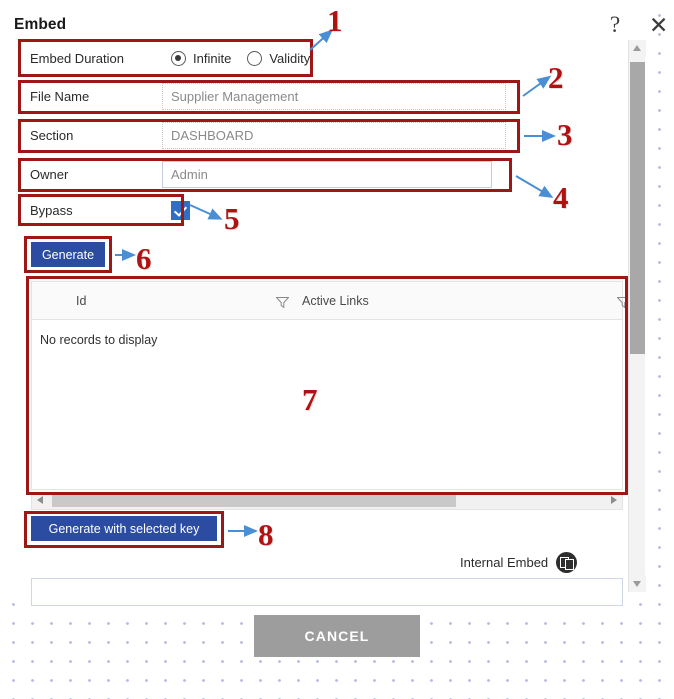 The image size is (674, 699). I want to click on grid-header-row: Id Active Links, so click(331, 301).